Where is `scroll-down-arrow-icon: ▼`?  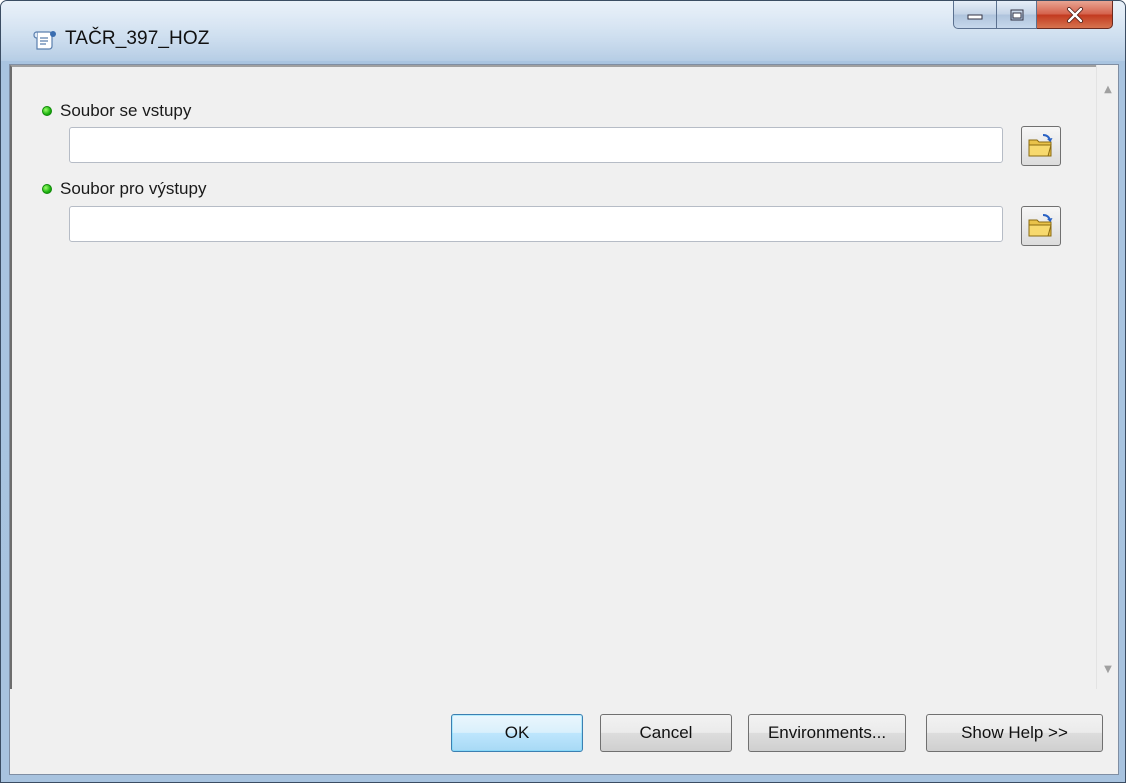
scroll-down-arrow-icon: ▼ is located at coordinates (1108, 669).